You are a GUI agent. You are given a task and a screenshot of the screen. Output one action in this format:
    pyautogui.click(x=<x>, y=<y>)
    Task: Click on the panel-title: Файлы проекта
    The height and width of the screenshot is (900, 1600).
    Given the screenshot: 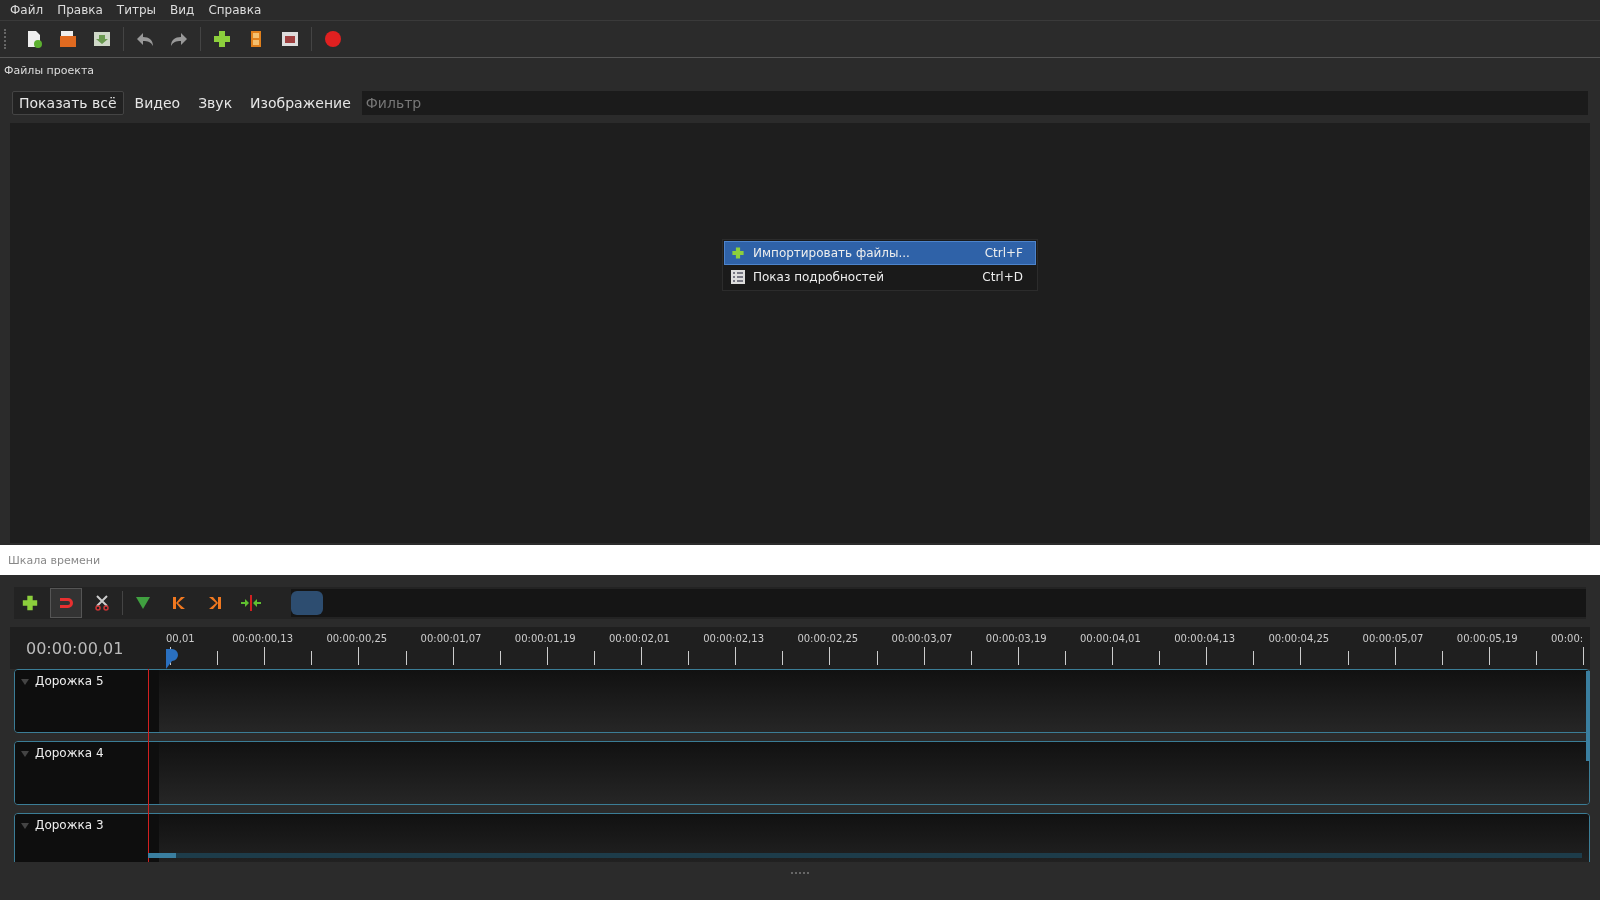 What is the action you would take?
    pyautogui.click(x=49, y=70)
    